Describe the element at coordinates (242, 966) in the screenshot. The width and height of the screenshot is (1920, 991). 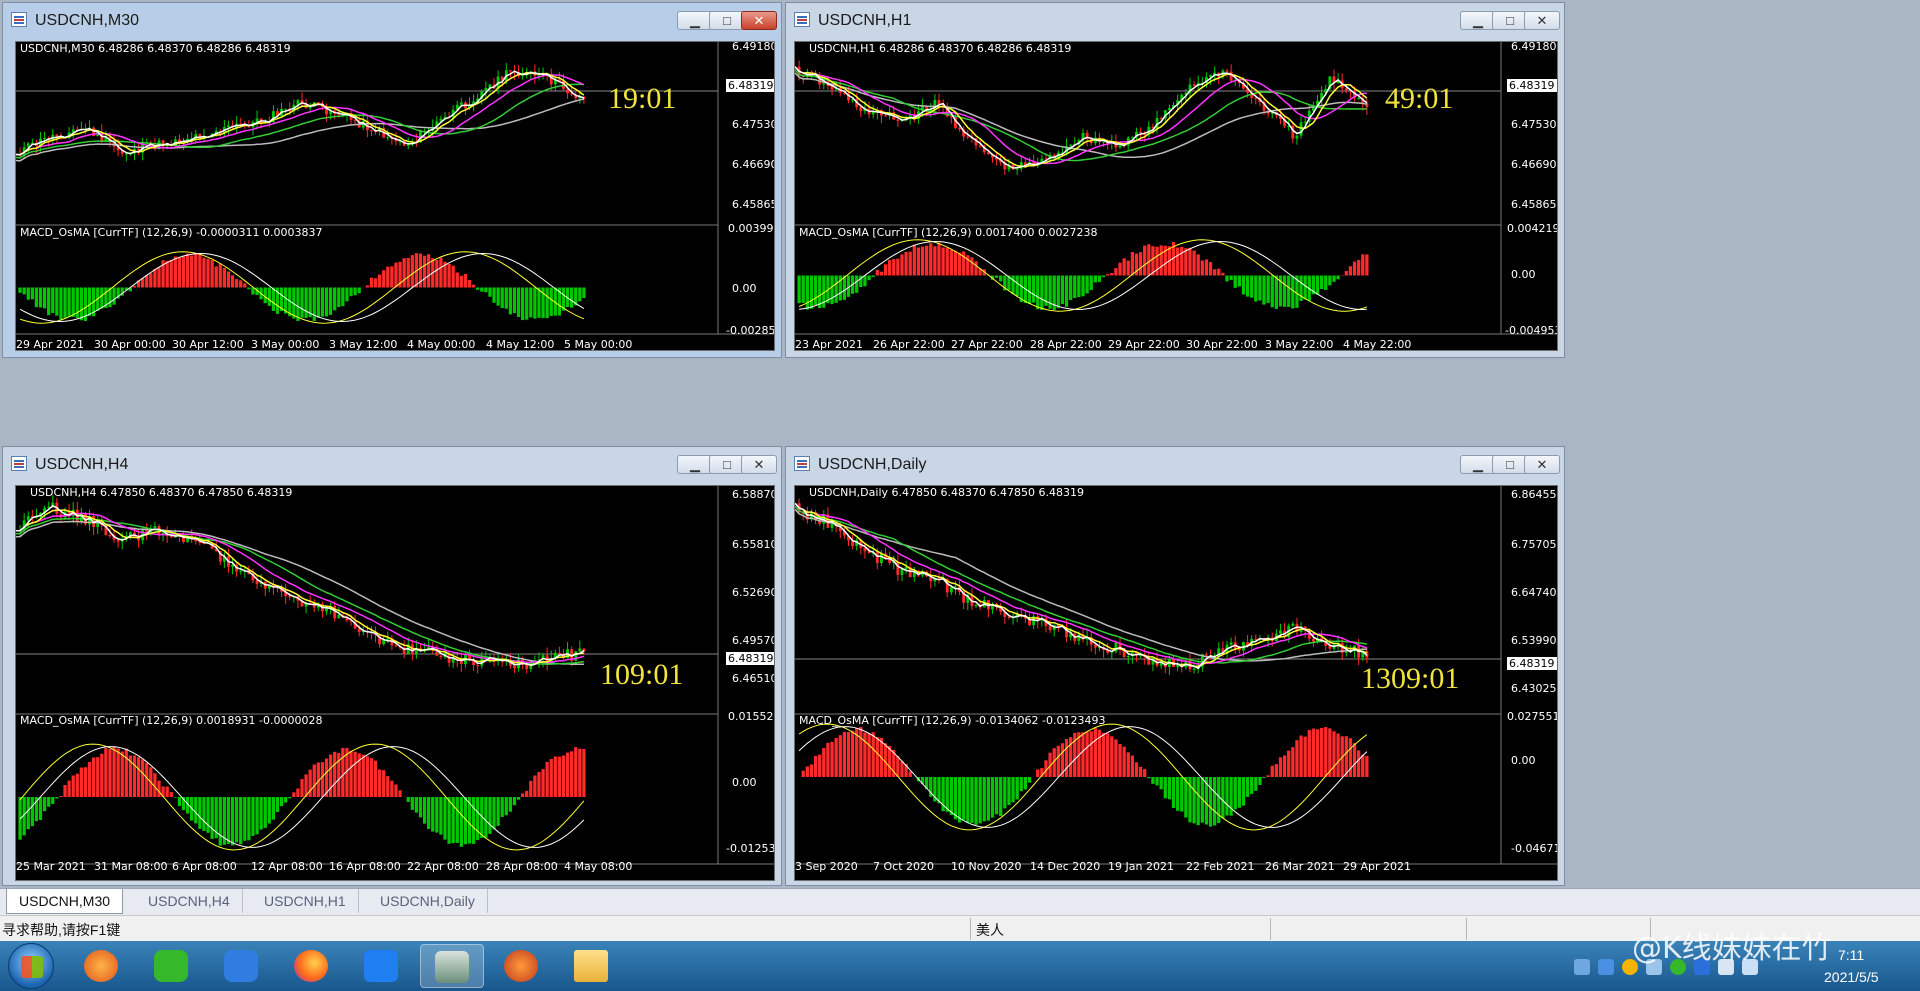
I see `taskbar-app-notes` at that location.